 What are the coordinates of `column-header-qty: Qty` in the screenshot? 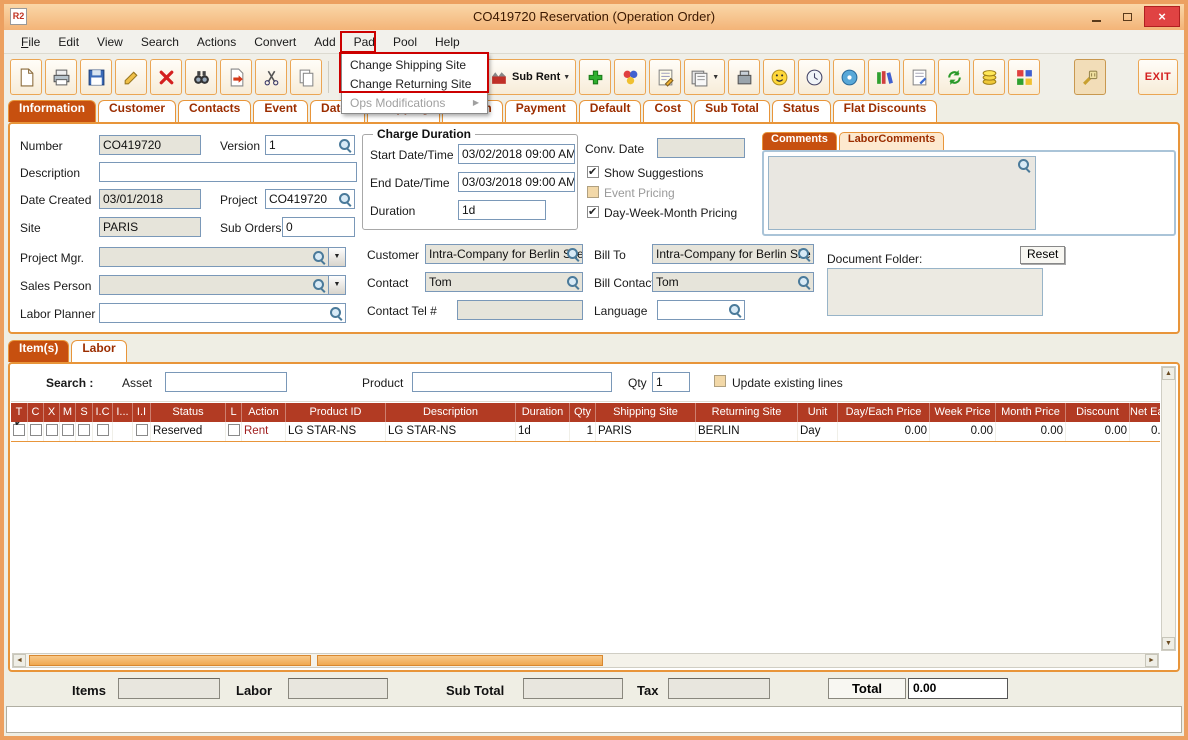 It's located at (583, 412).